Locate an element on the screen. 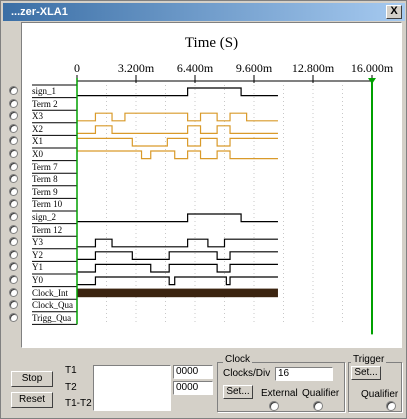 The width and height of the screenshot is (407, 419). channel-label: Y2 is located at coordinates (37, 254).